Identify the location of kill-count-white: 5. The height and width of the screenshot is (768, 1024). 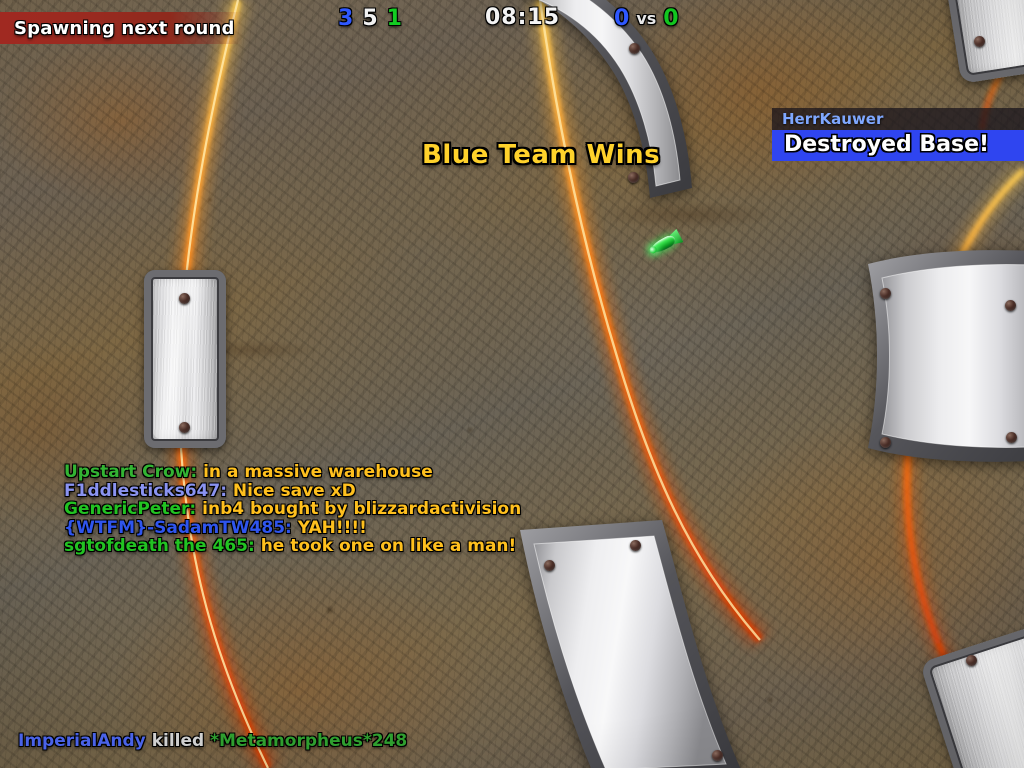
(374, 18).